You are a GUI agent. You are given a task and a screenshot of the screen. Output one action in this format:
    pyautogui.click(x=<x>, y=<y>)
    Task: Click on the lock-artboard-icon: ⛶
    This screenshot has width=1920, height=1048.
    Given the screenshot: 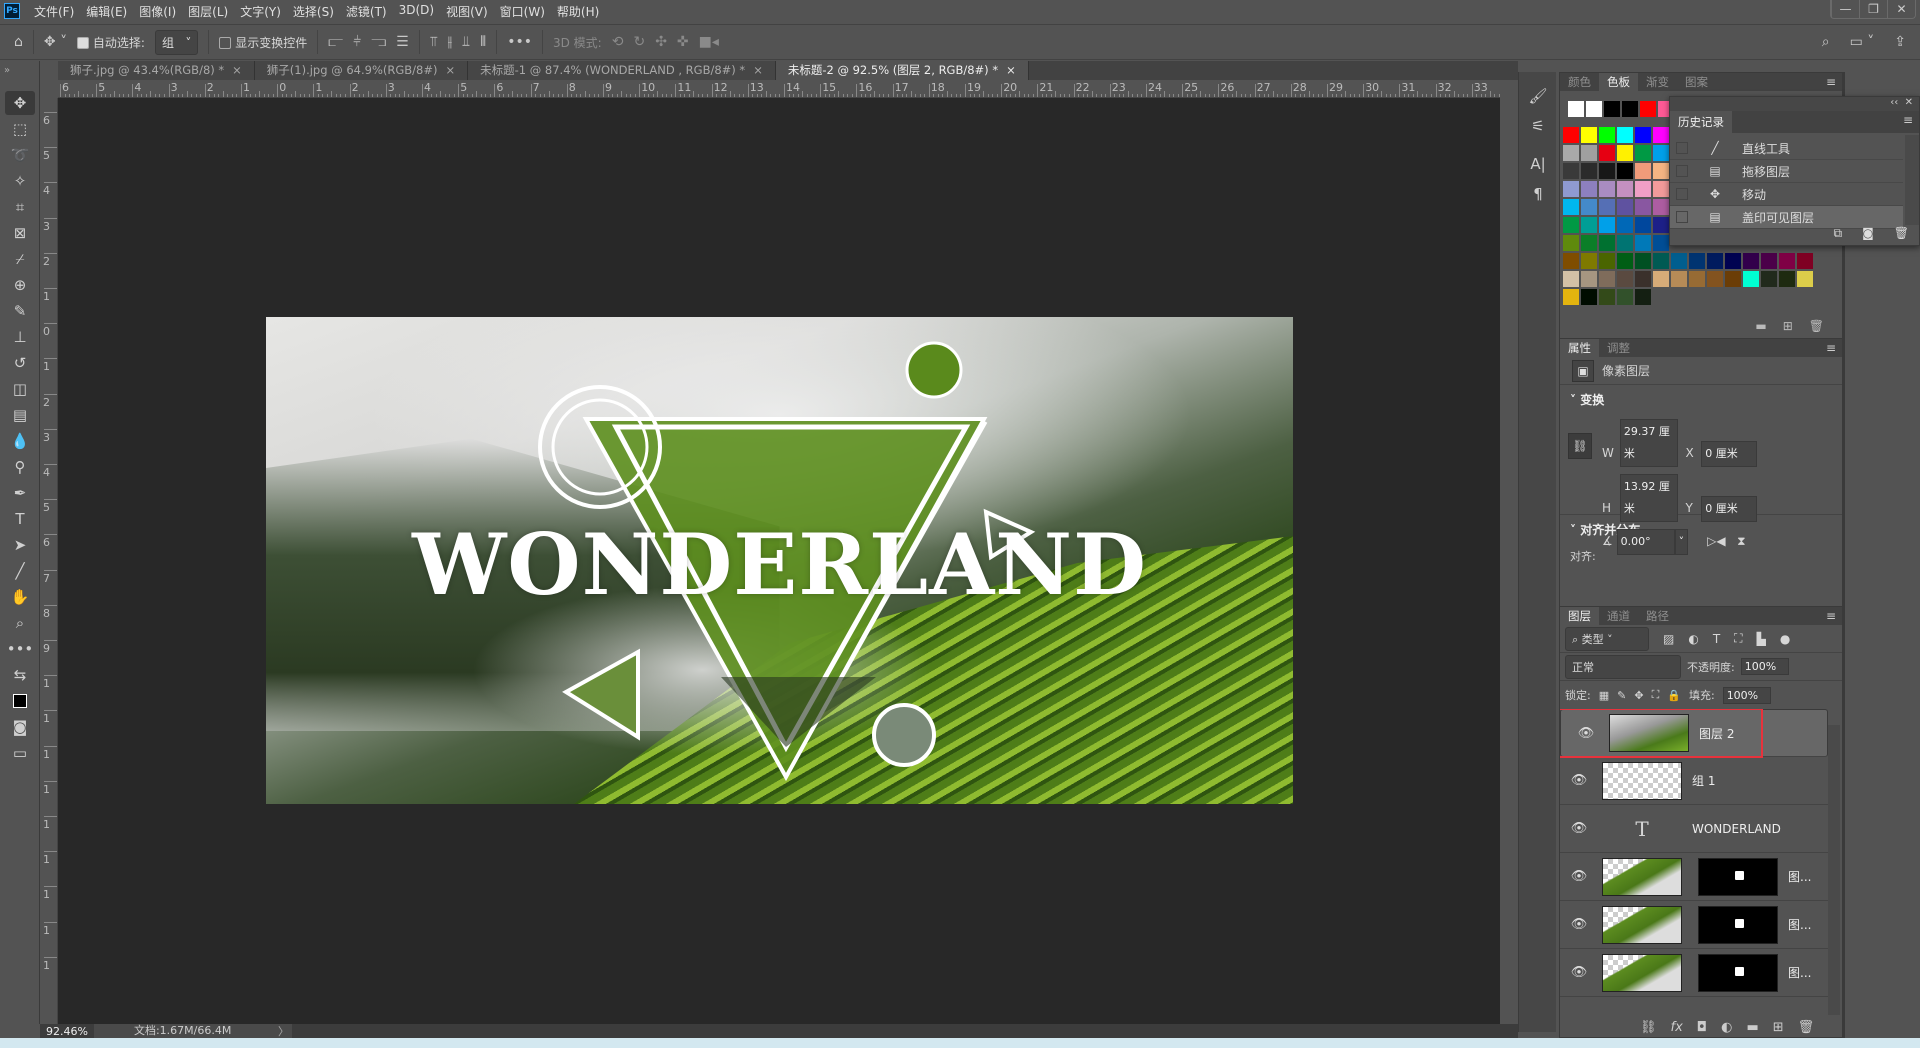 What is the action you would take?
    pyautogui.click(x=1656, y=695)
    